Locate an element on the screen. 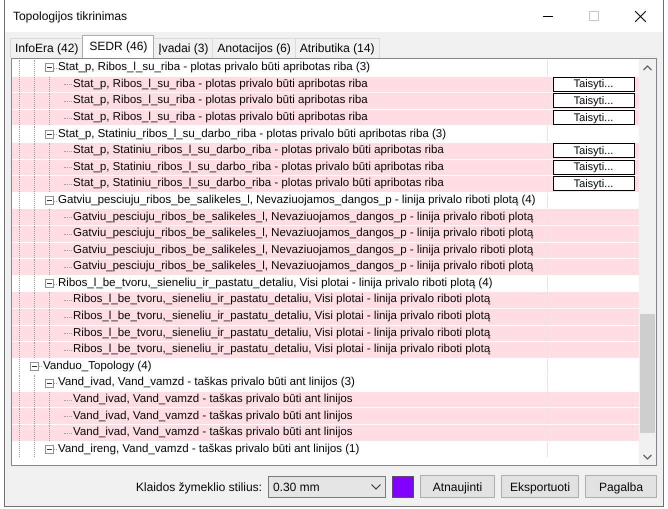 This screenshot has height=509, width=668. scroll-up-icon is located at coordinates (647, 67).